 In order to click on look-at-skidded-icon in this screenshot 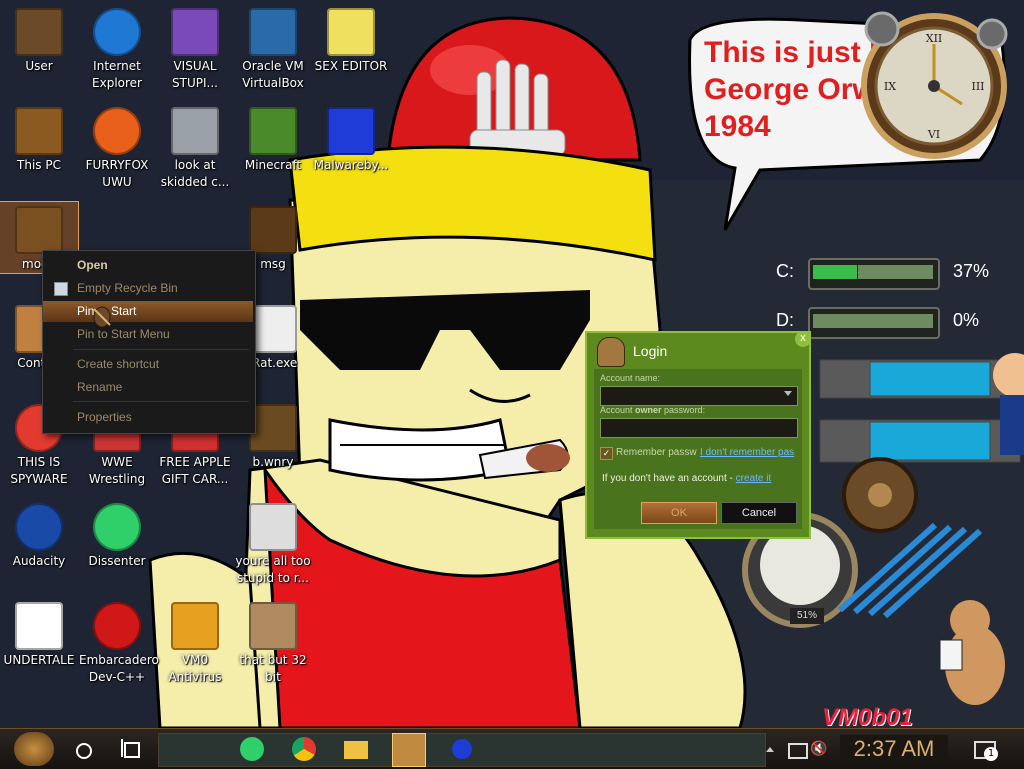, I will do `click(195, 131)`.